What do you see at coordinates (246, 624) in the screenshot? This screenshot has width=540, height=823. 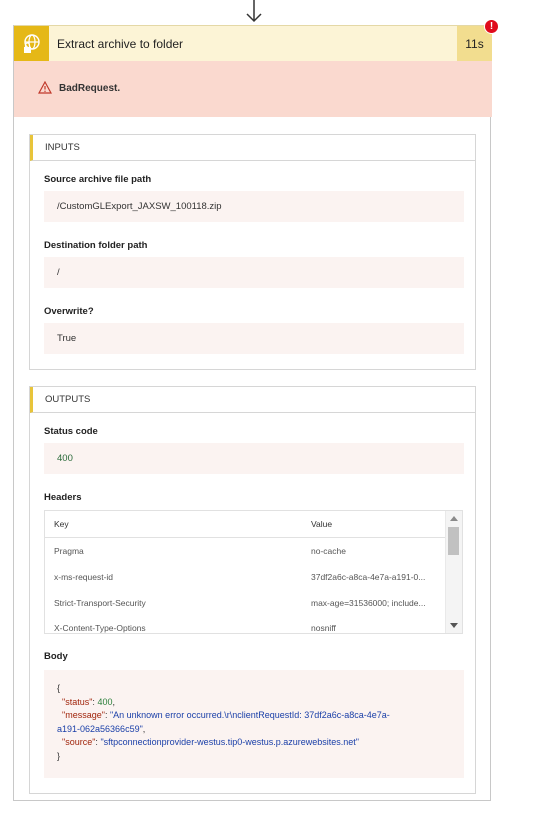 I see `table-row: X-Content-Type-Options nosniff` at bounding box center [246, 624].